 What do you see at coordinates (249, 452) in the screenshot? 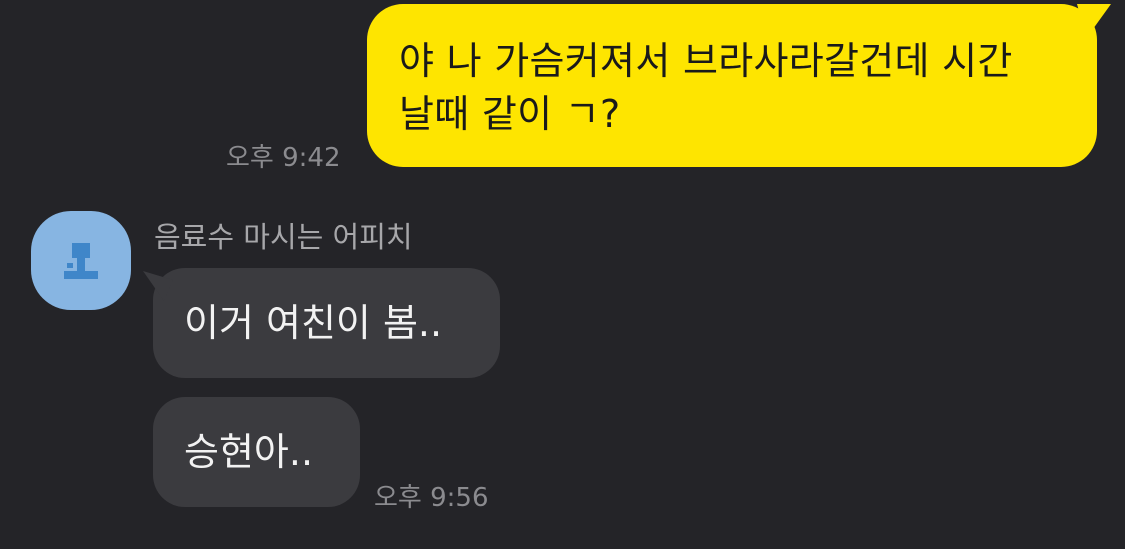
I see `incoming-message-text: 승현아..` at bounding box center [249, 452].